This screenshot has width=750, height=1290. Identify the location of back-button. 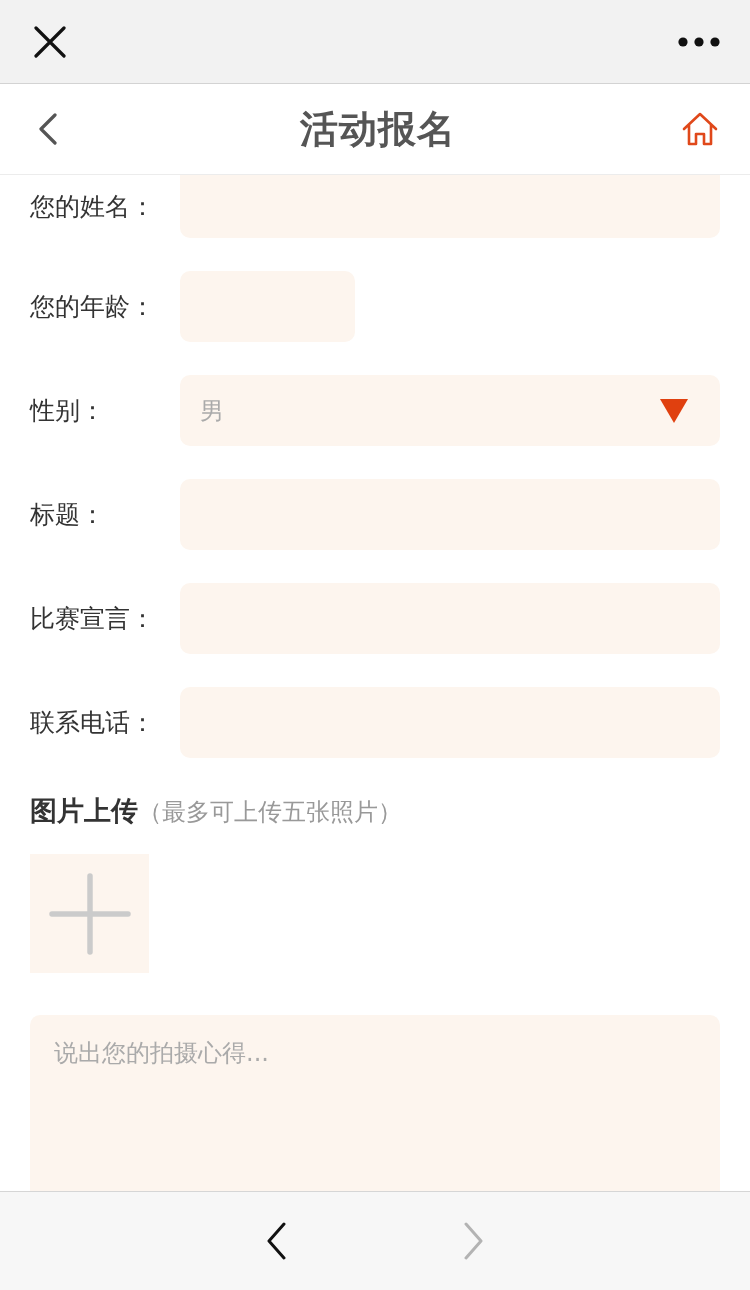
(48, 129).